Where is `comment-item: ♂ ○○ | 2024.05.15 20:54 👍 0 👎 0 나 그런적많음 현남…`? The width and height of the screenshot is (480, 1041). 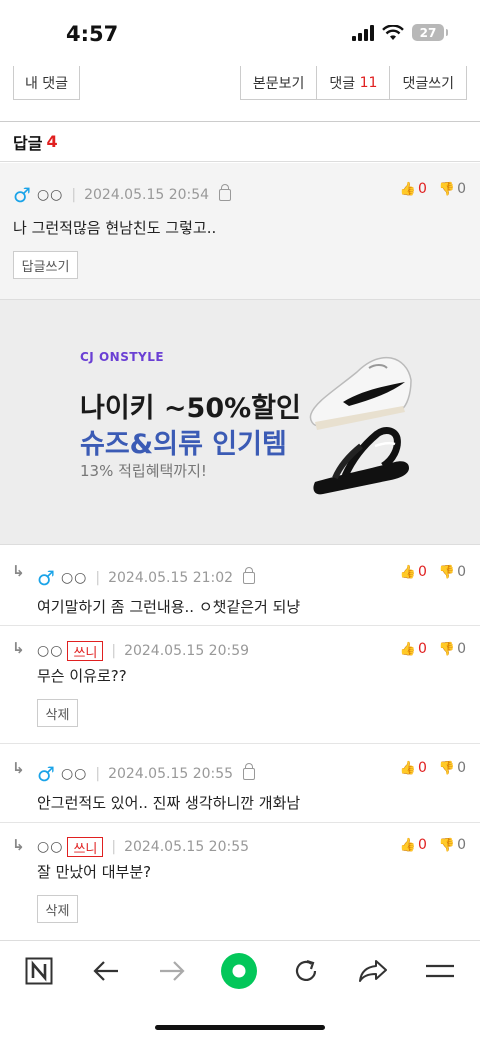 comment-item: ♂ ○○ | 2024.05.15 20:54 👍 0 👎 0 나 그런적많음 현남… is located at coordinates (240, 231).